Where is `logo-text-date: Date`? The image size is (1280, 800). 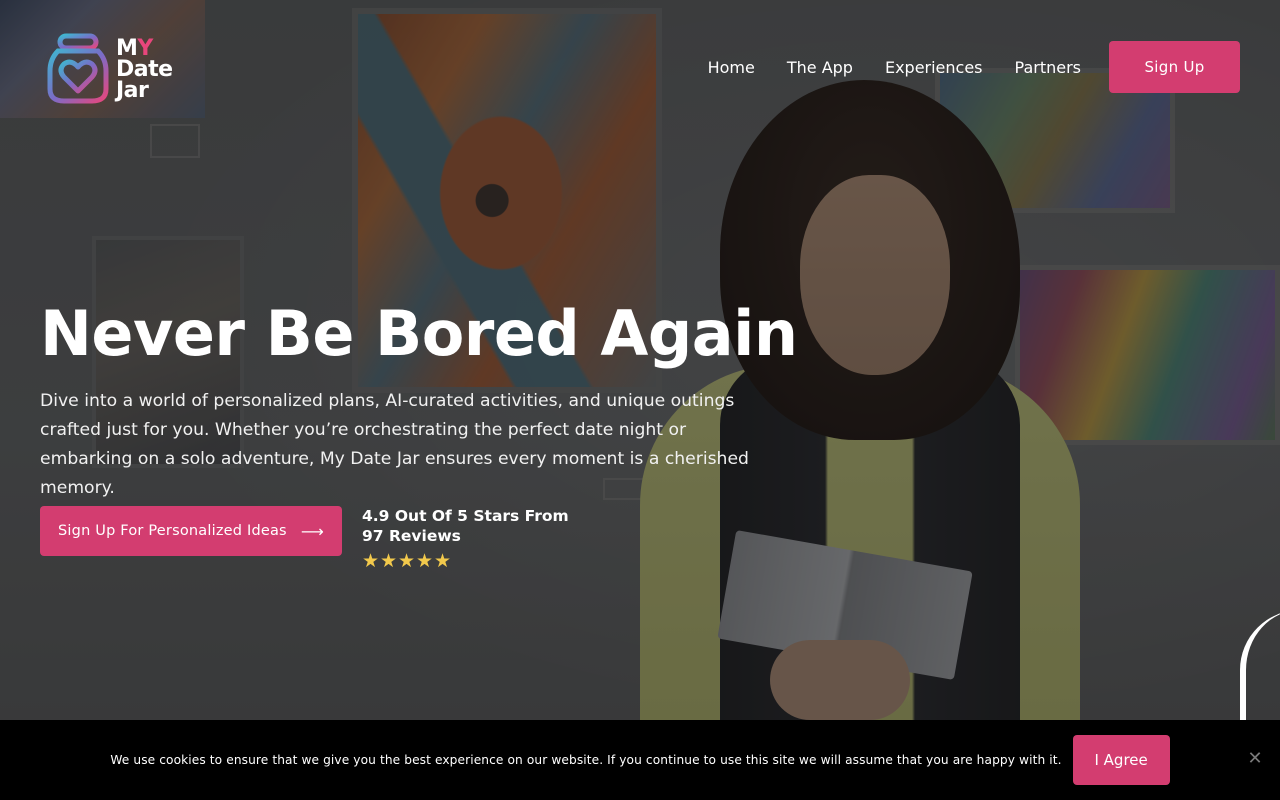
logo-text-date: Date is located at coordinates (144, 69).